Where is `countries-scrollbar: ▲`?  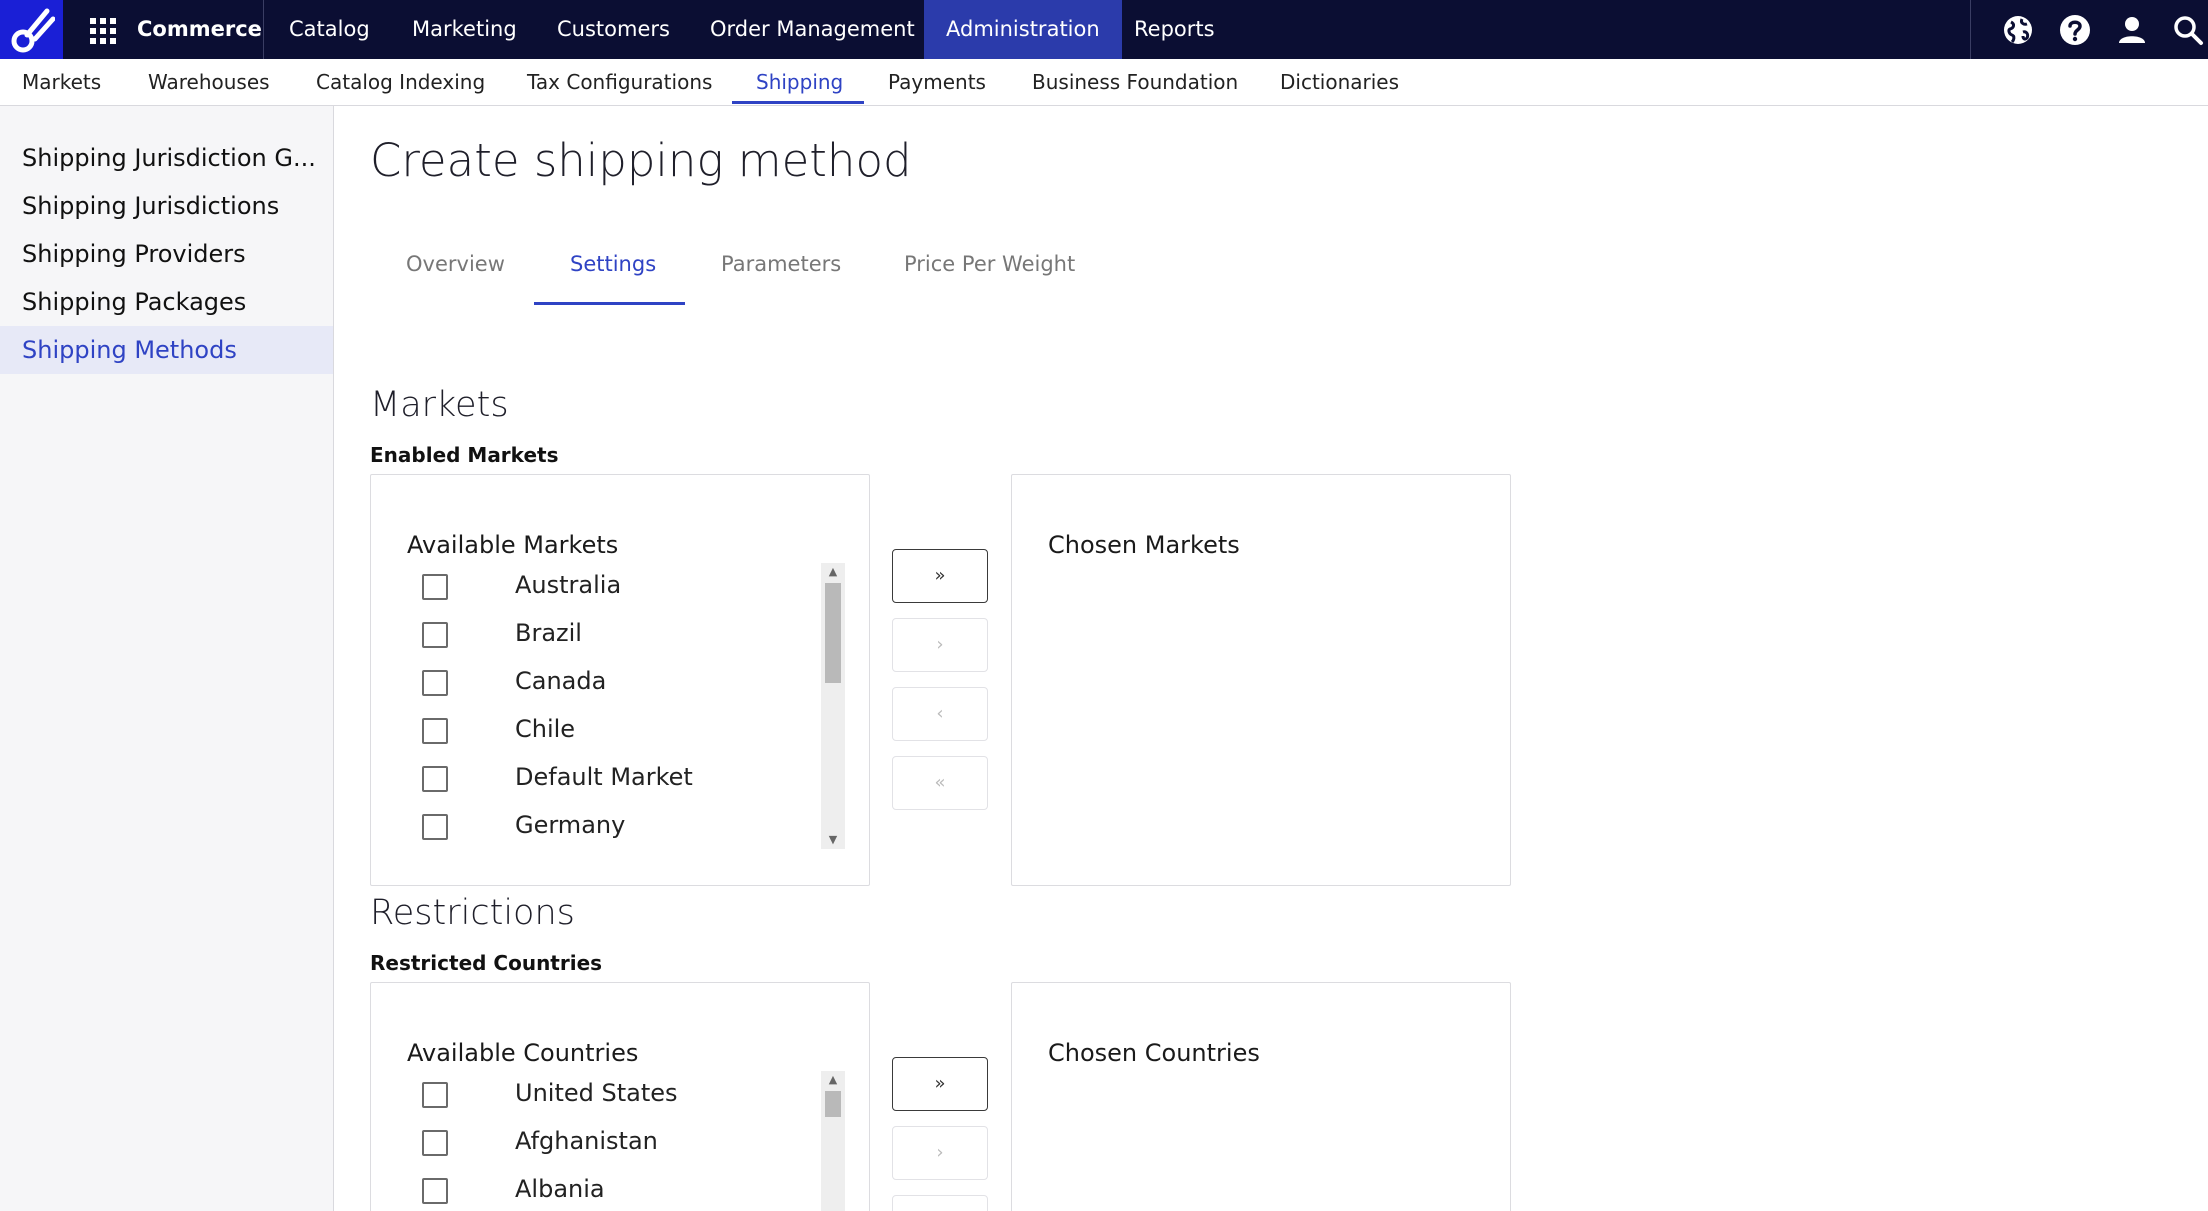
countries-scrollbar: ▲ is located at coordinates (833, 1141).